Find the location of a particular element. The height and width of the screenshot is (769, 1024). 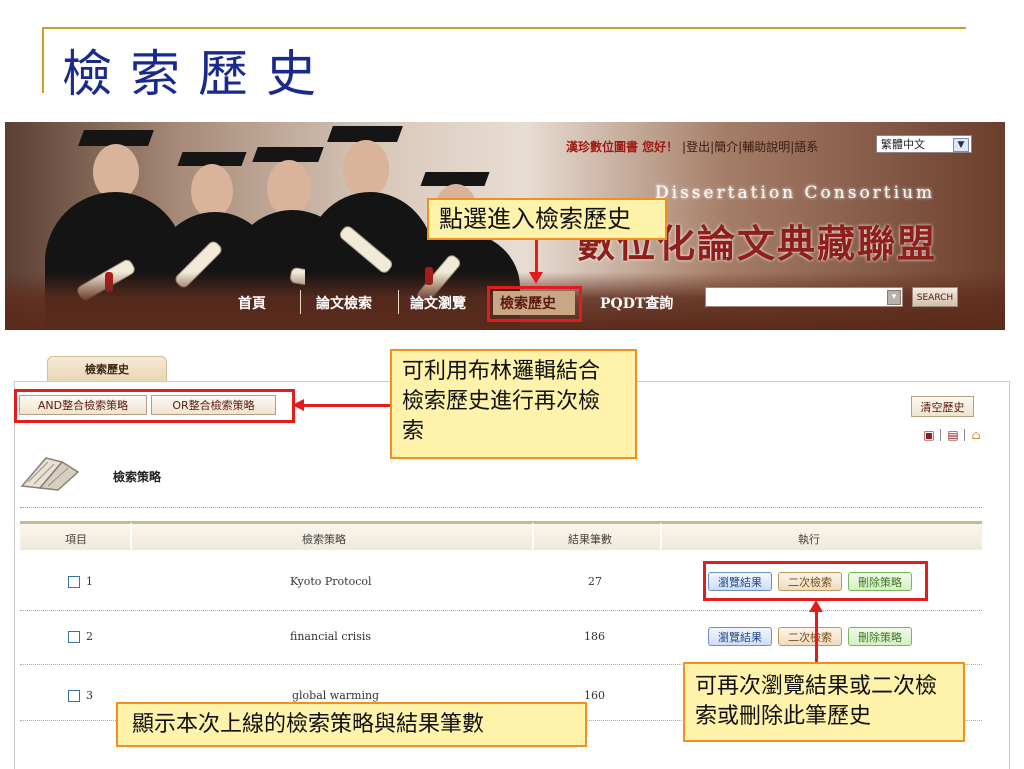

actions-highlight-box is located at coordinates (815, 581).